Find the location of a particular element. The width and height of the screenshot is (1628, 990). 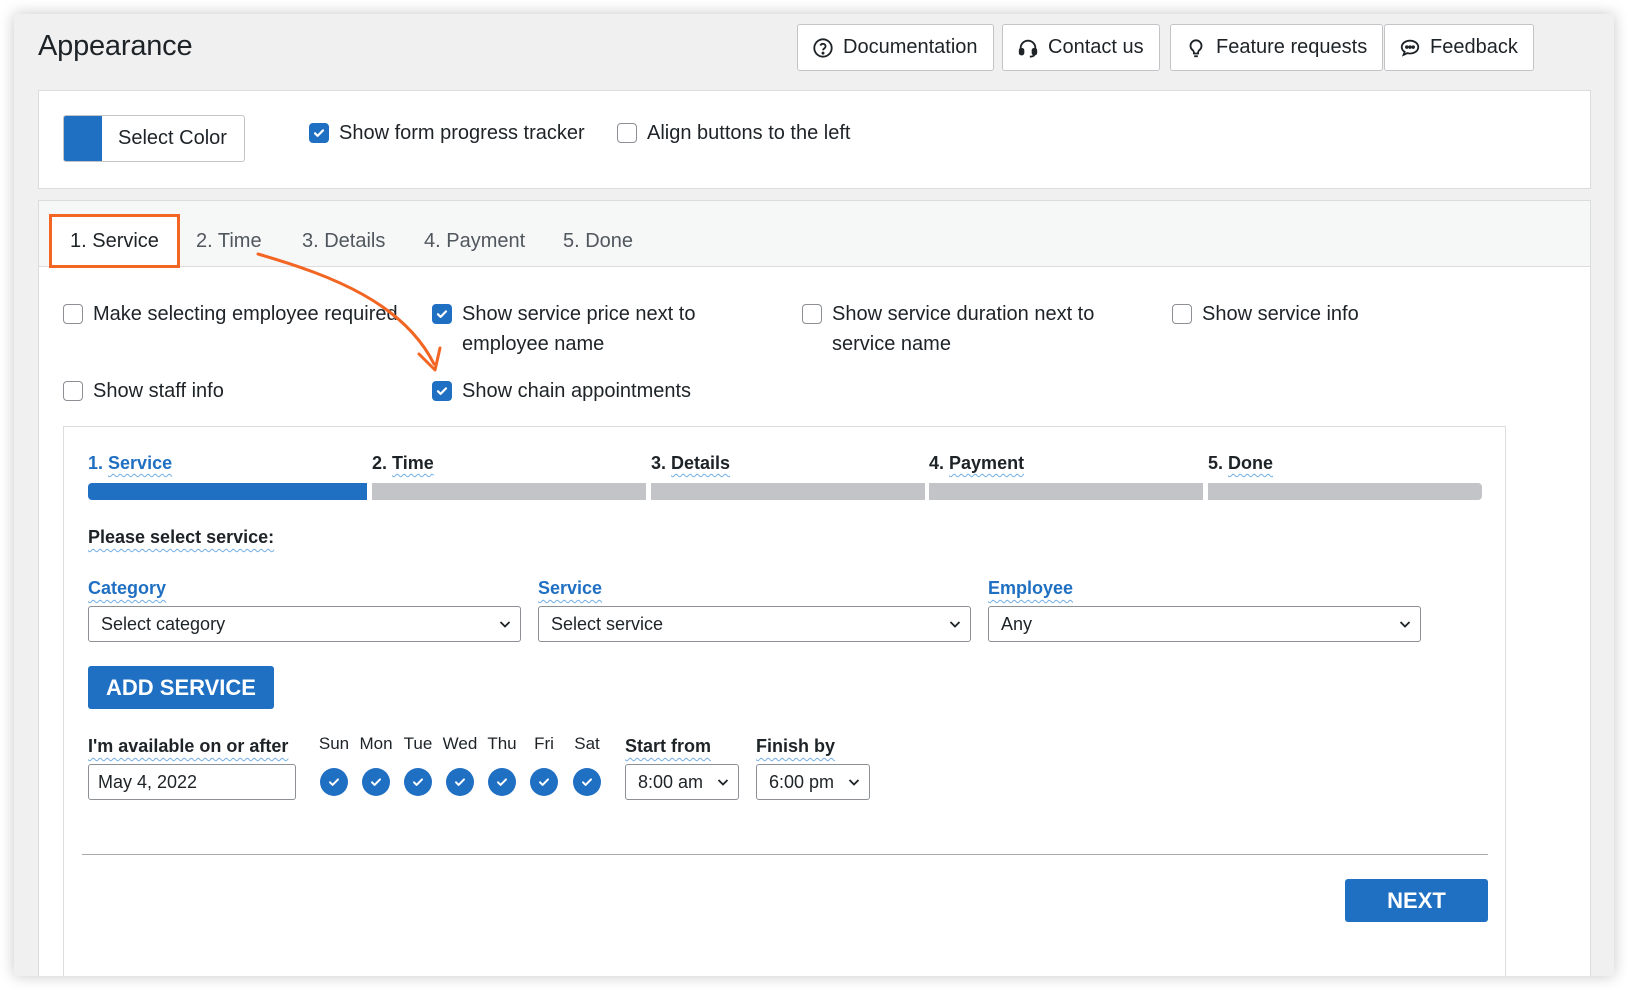

contact-us-button: Contact us is located at coordinates (1081, 47).